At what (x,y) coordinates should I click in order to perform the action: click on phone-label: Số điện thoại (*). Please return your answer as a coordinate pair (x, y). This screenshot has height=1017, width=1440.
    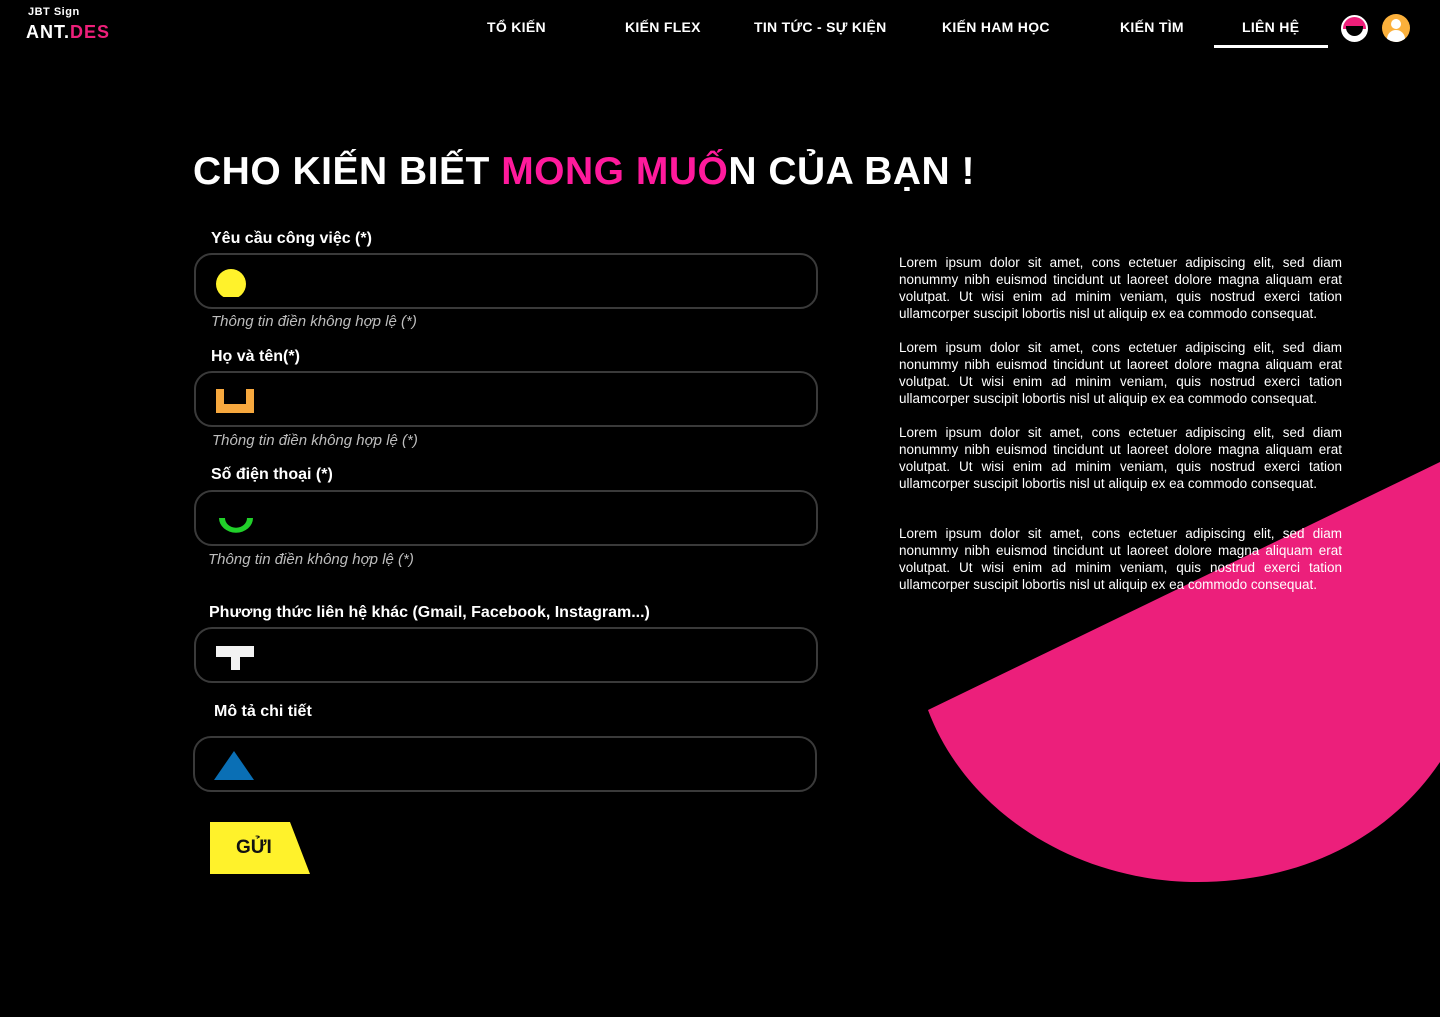
    Looking at the image, I should click on (272, 474).